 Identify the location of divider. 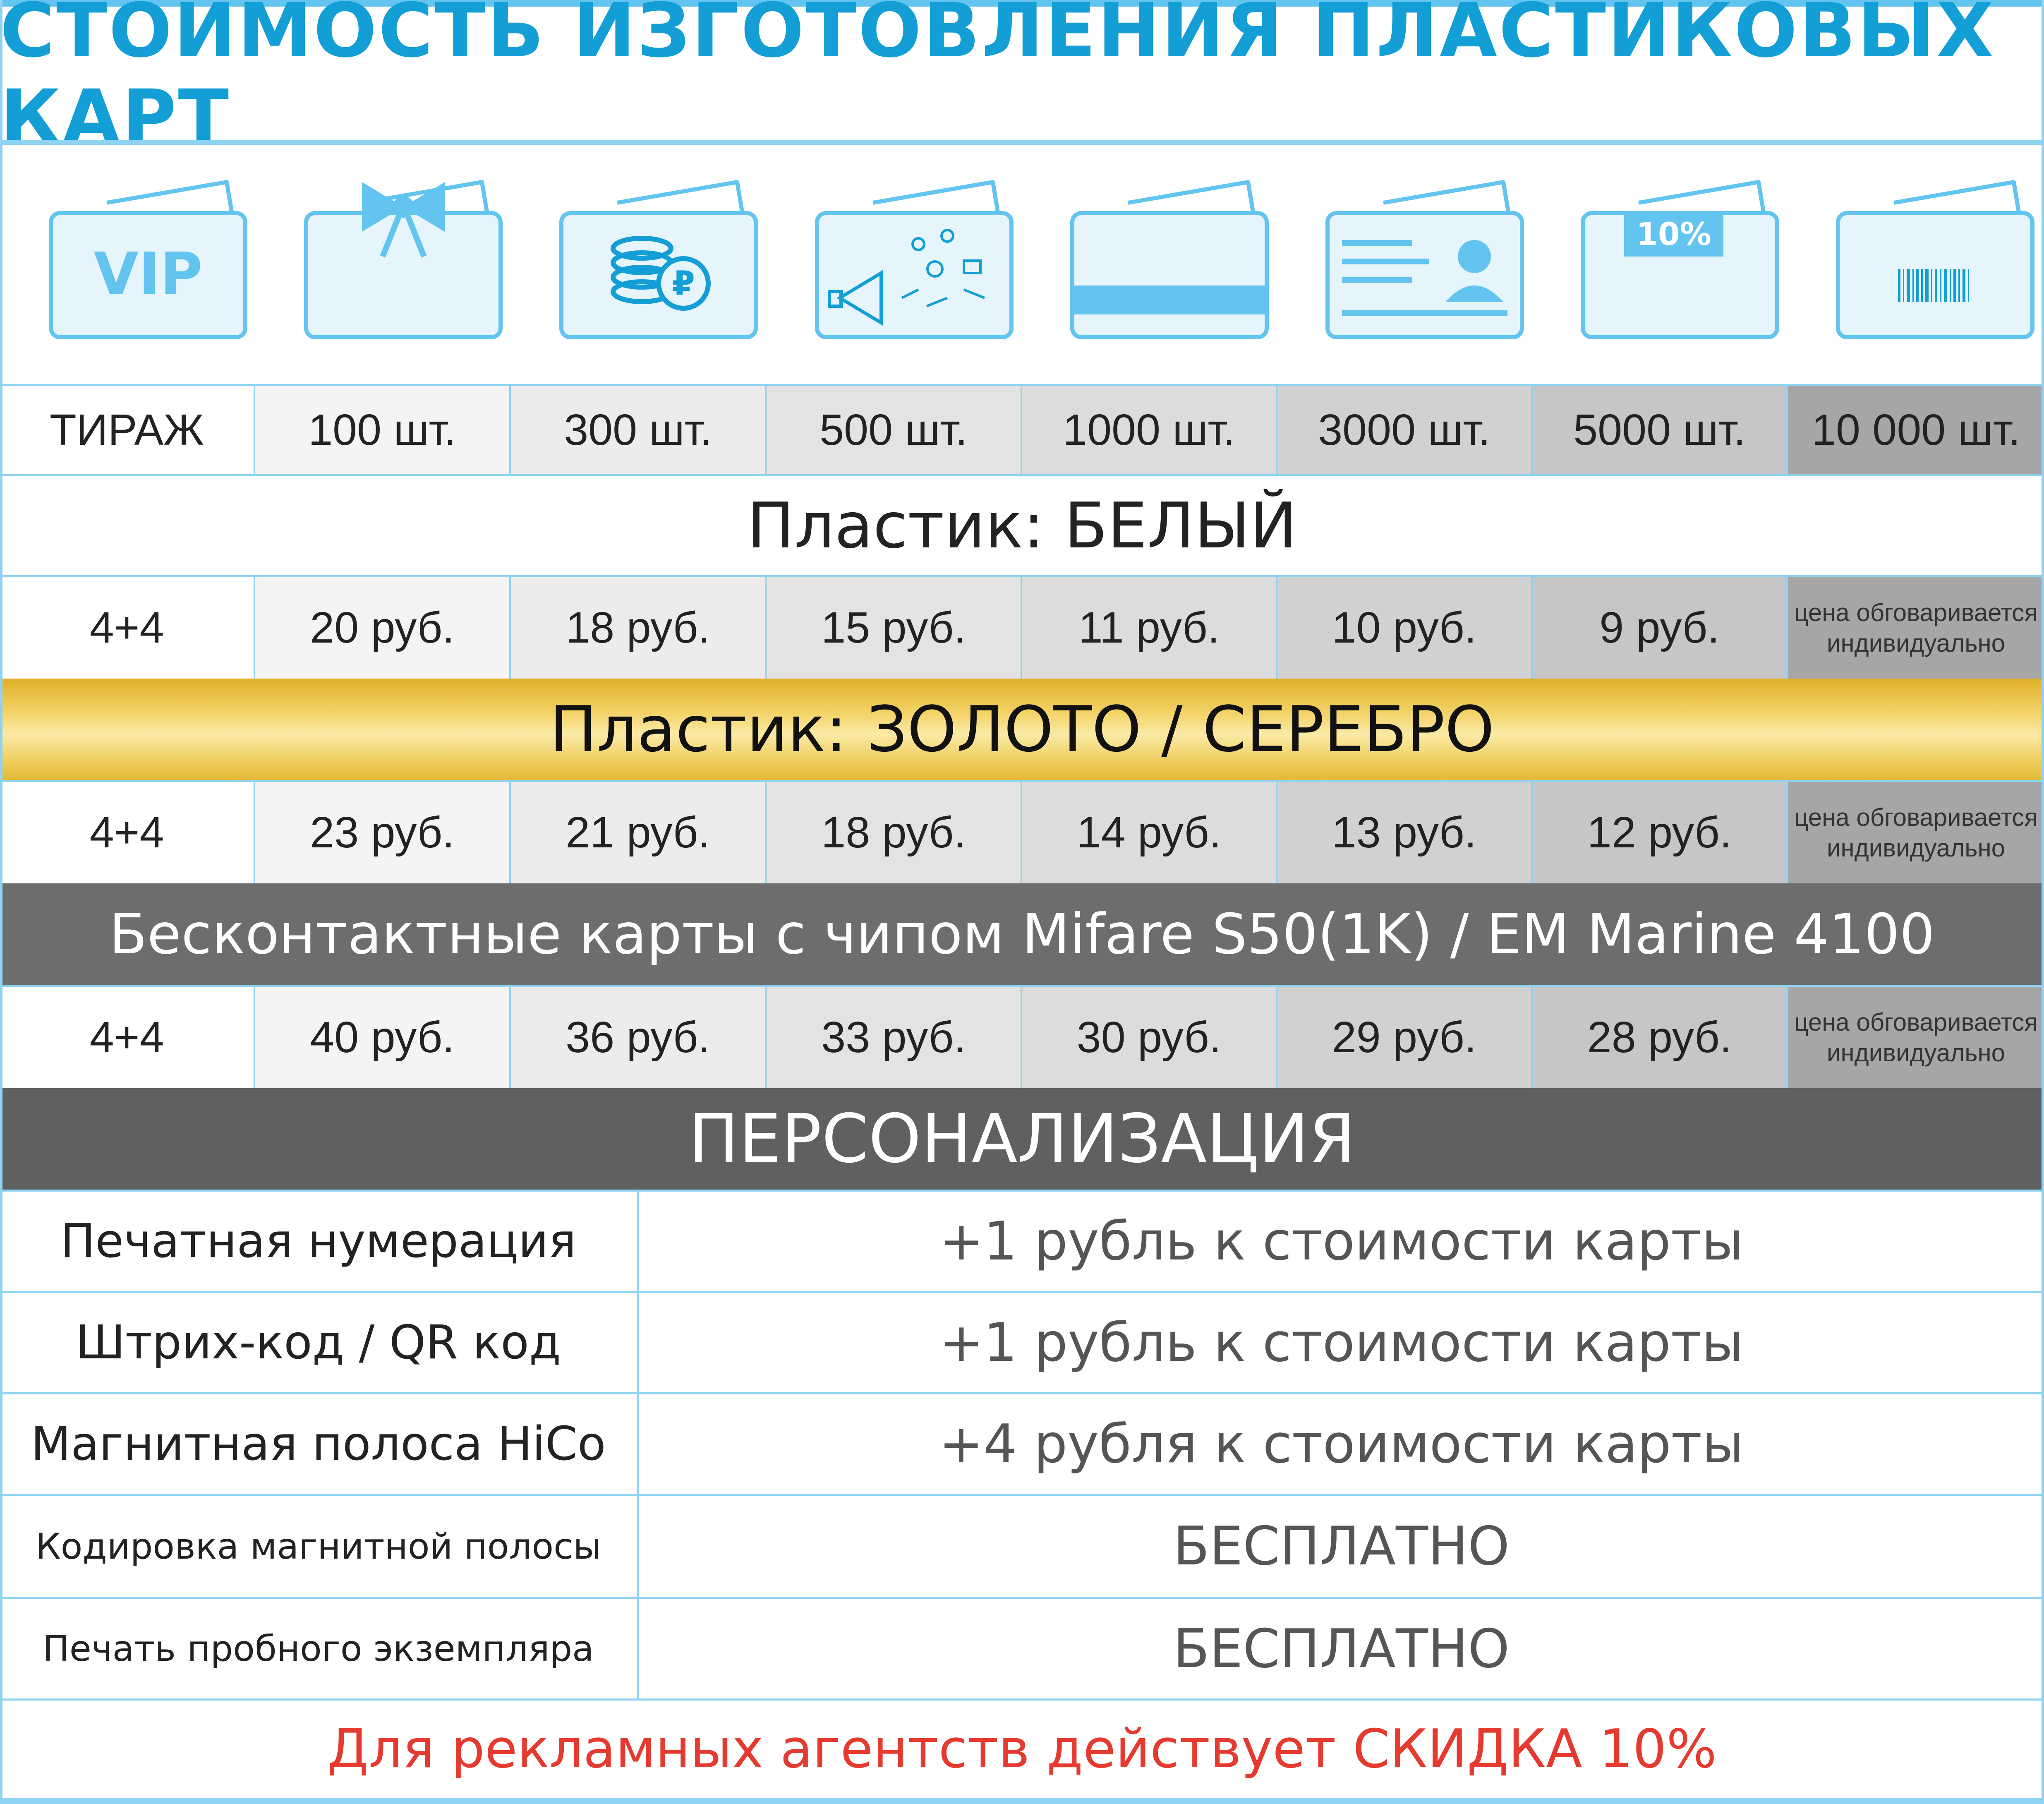
(1022, 142).